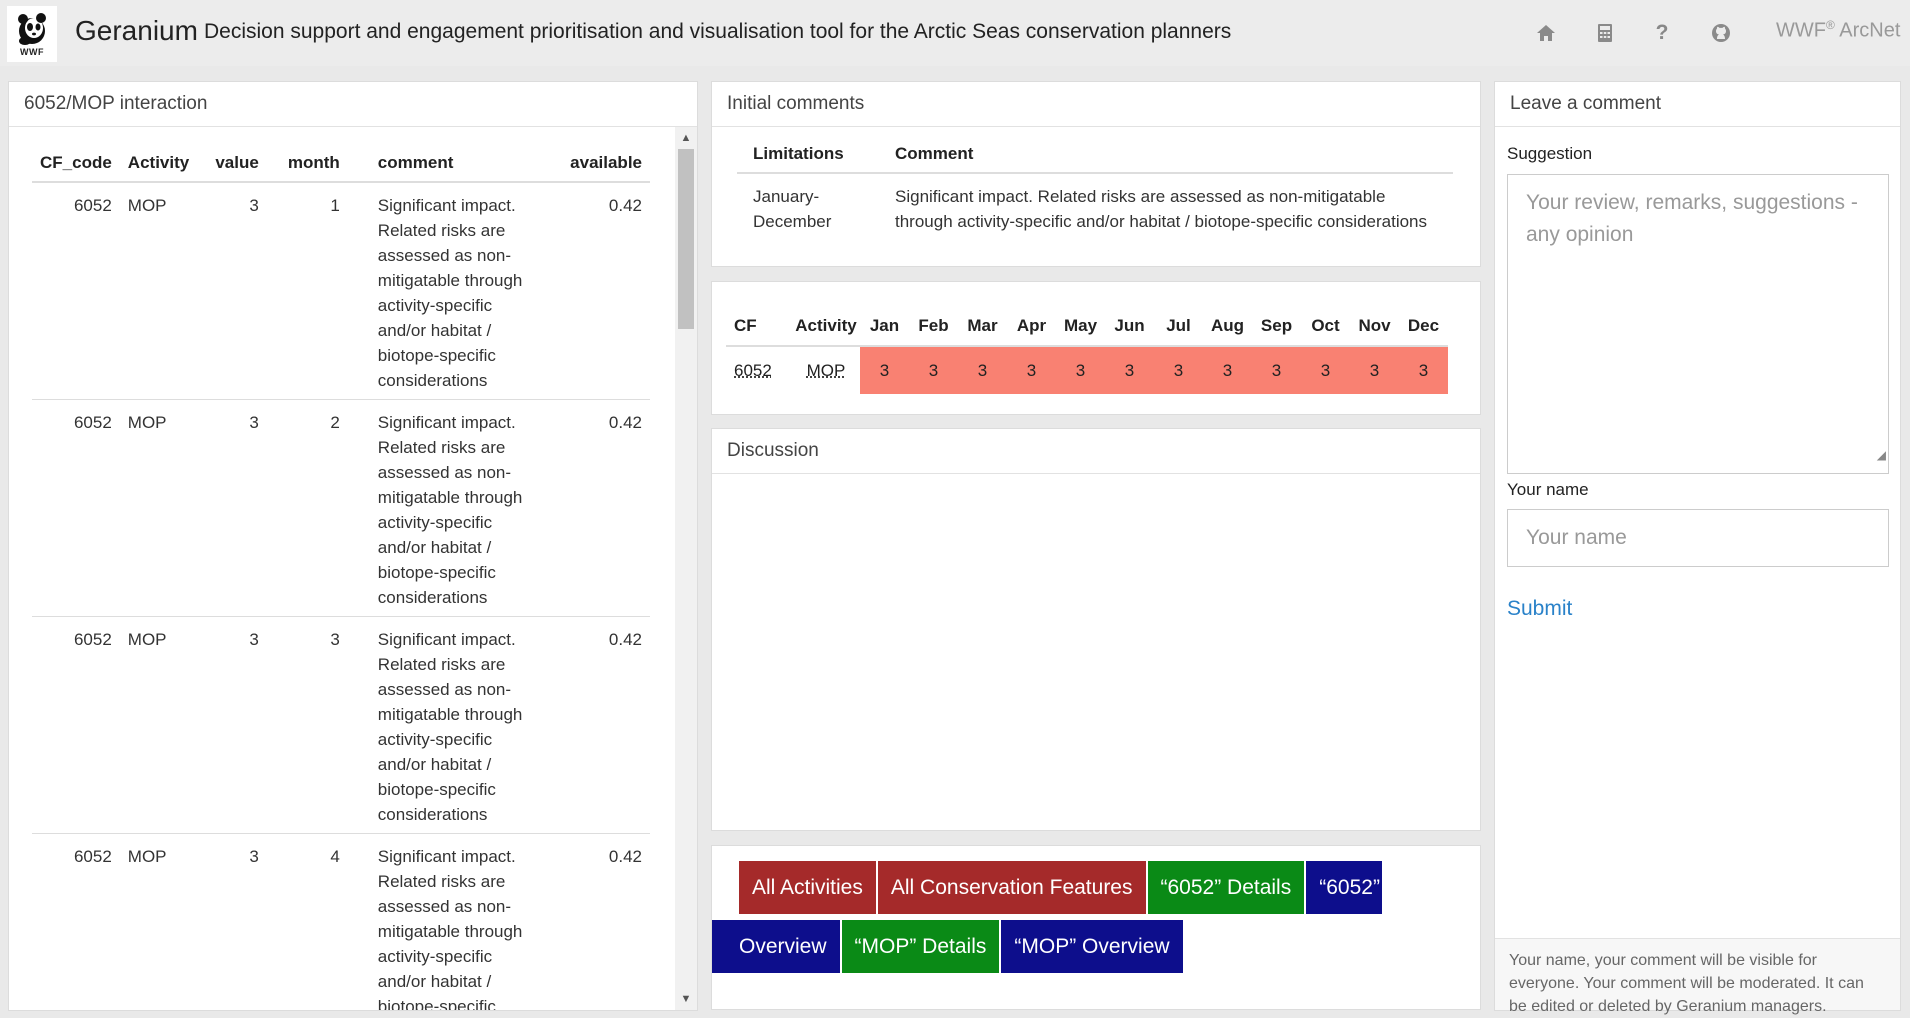 The height and width of the screenshot is (1018, 1910). Describe the element at coordinates (1096, 451) in the screenshot. I see `panel-title: Discussion` at that location.